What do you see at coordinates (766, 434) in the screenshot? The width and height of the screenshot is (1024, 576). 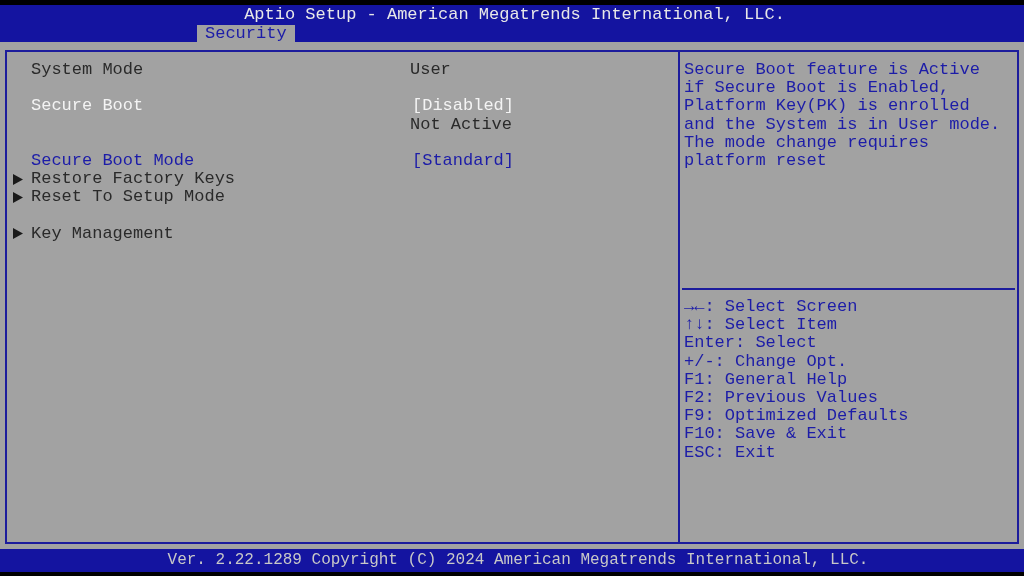 I see `key-hint: F10: Save & Exit` at bounding box center [766, 434].